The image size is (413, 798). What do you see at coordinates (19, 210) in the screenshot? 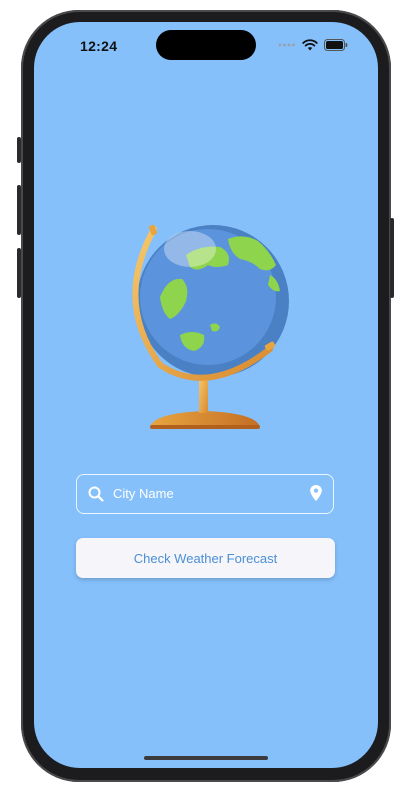
I see `volume-up-button` at bounding box center [19, 210].